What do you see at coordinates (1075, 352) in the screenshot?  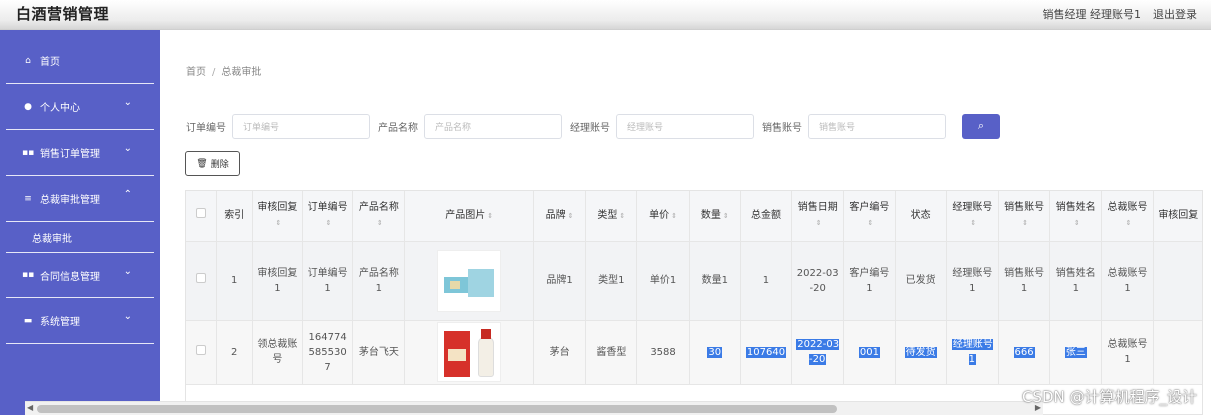 I see `cell-sales-name-text: 张三` at bounding box center [1075, 352].